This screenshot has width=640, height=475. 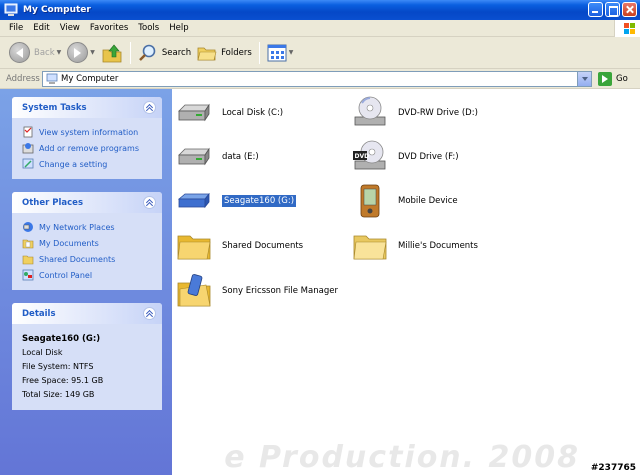 I want to click on pda-icon, so click(x=370, y=201).